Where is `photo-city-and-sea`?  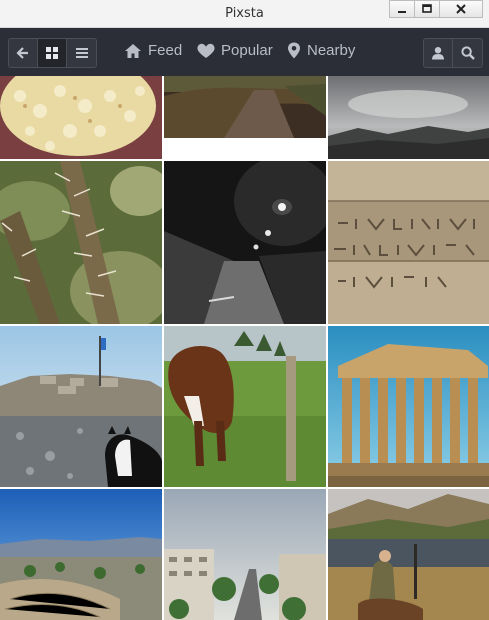
photo-city-and-sea is located at coordinates (81, 554).